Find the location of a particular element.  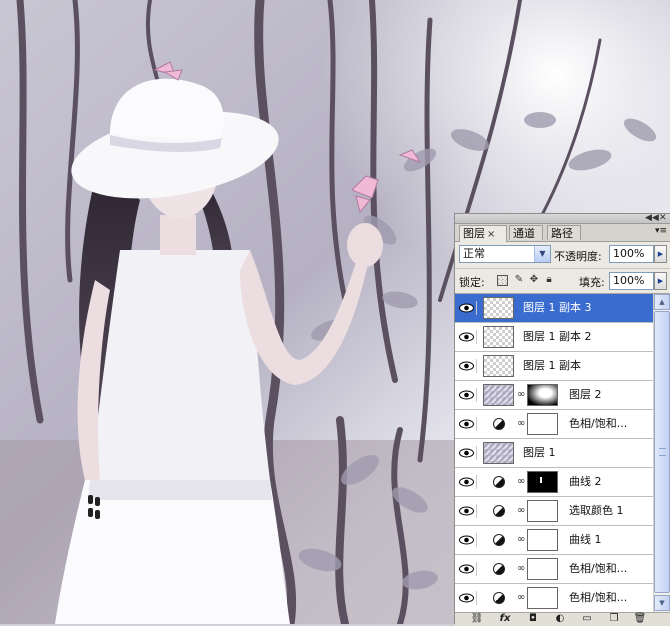

layer-name: 曲线 1 is located at coordinates (585, 540).